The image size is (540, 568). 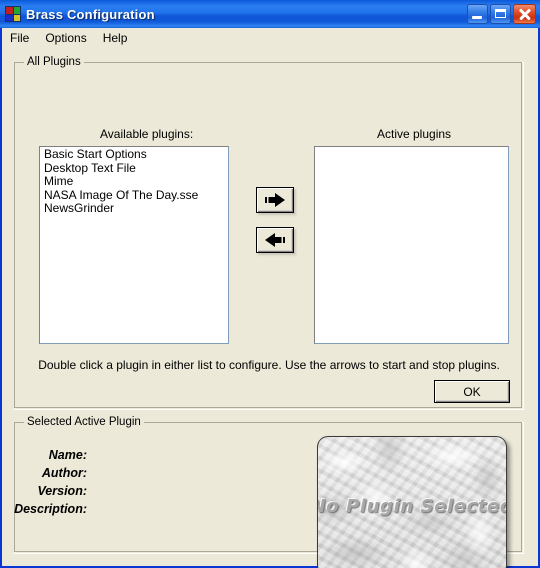 What do you see at coordinates (65, 38) in the screenshot?
I see `menu-item-options: Options` at bounding box center [65, 38].